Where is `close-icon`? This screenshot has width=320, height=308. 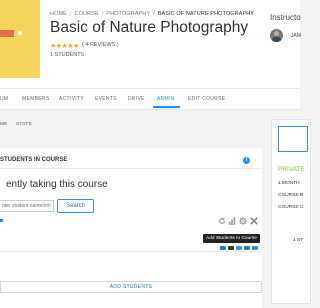
close-icon is located at coordinates (254, 222).